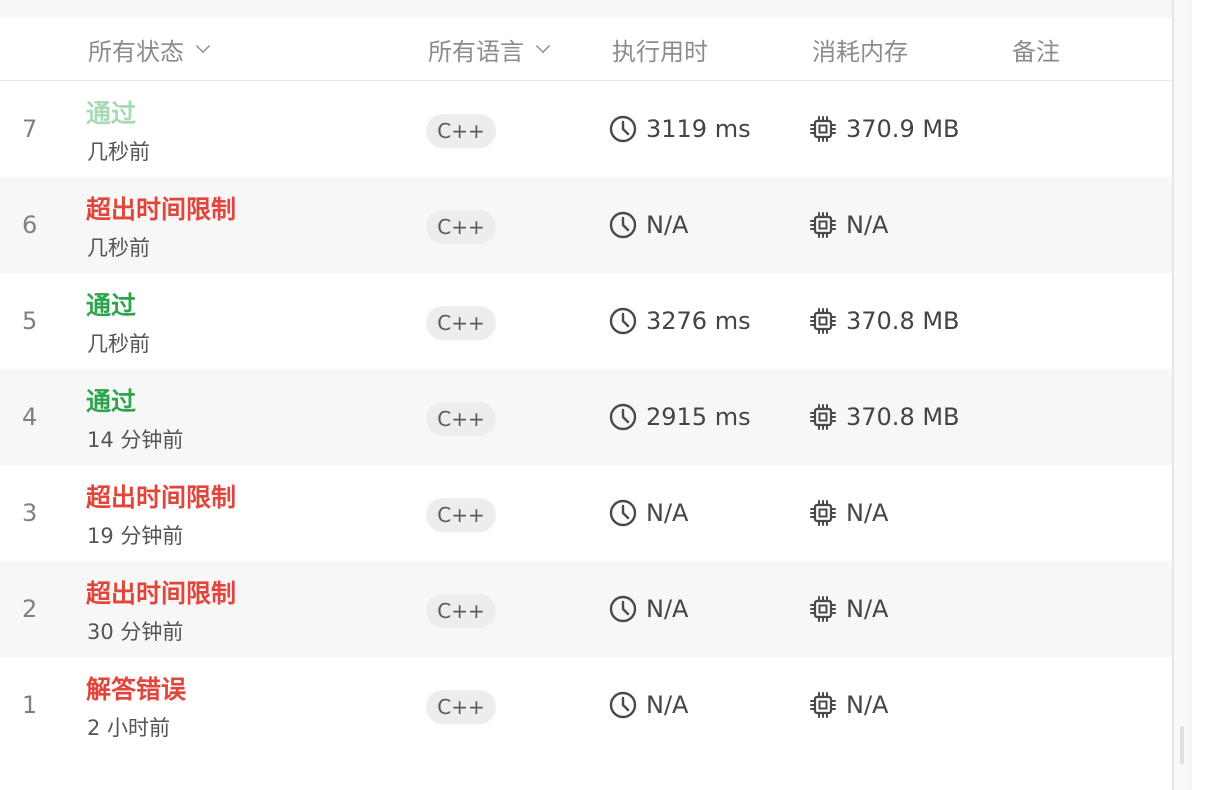 The image size is (1224, 790). What do you see at coordinates (1036, 51) in the screenshot?
I see `notes-header-label: 备注` at bounding box center [1036, 51].